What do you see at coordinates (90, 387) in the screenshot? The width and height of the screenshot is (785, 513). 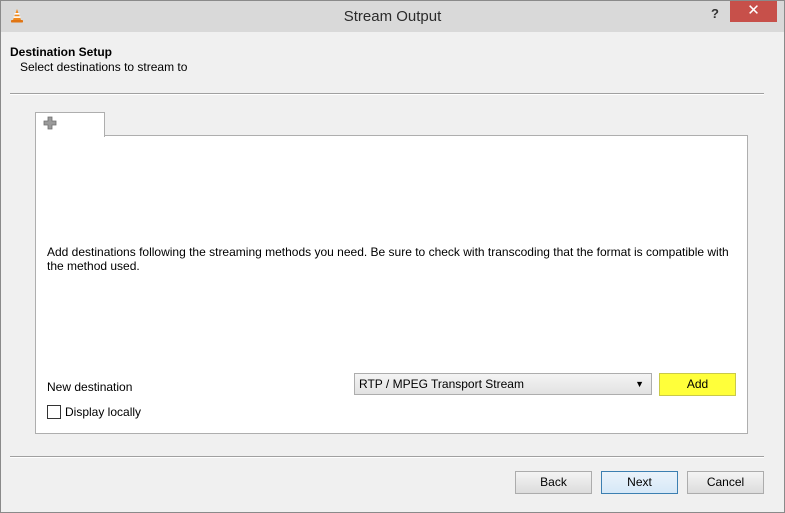 I see `new-destination-label: New destination` at bounding box center [90, 387].